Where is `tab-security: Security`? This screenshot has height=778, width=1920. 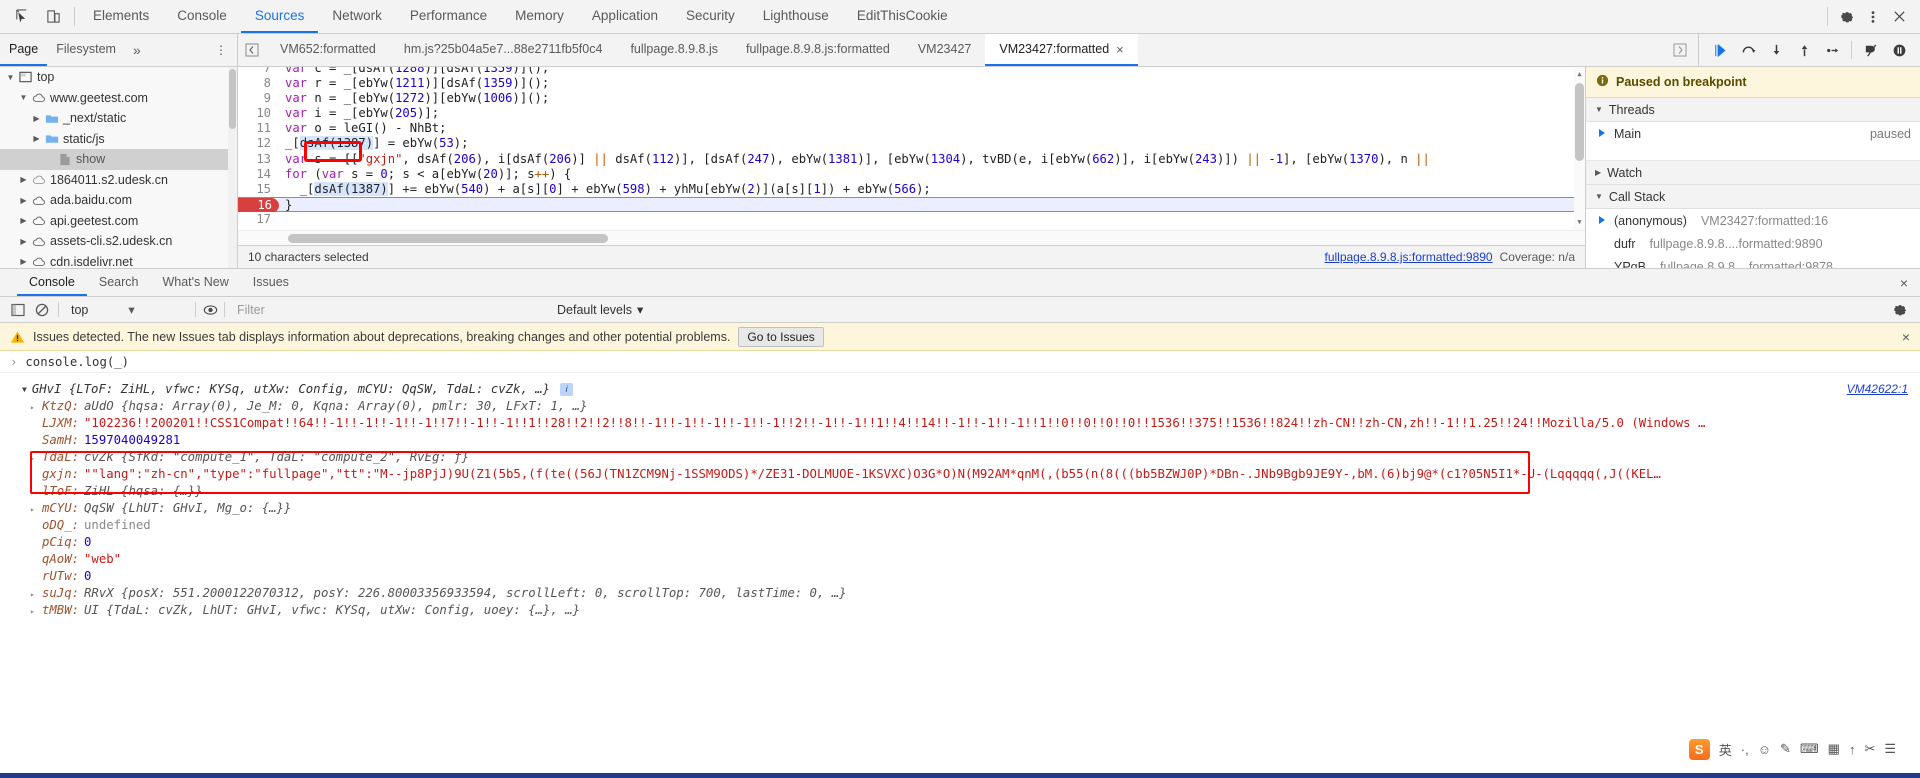 tab-security: Security is located at coordinates (710, 16).